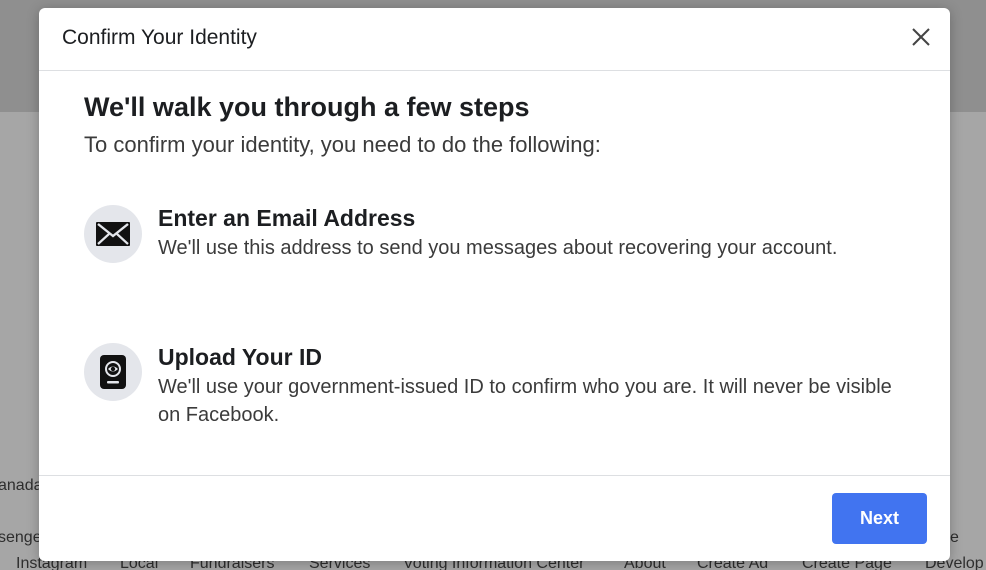  What do you see at coordinates (240, 357) in the screenshot?
I see `step-title-id: Upload Your ID` at bounding box center [240, 357].